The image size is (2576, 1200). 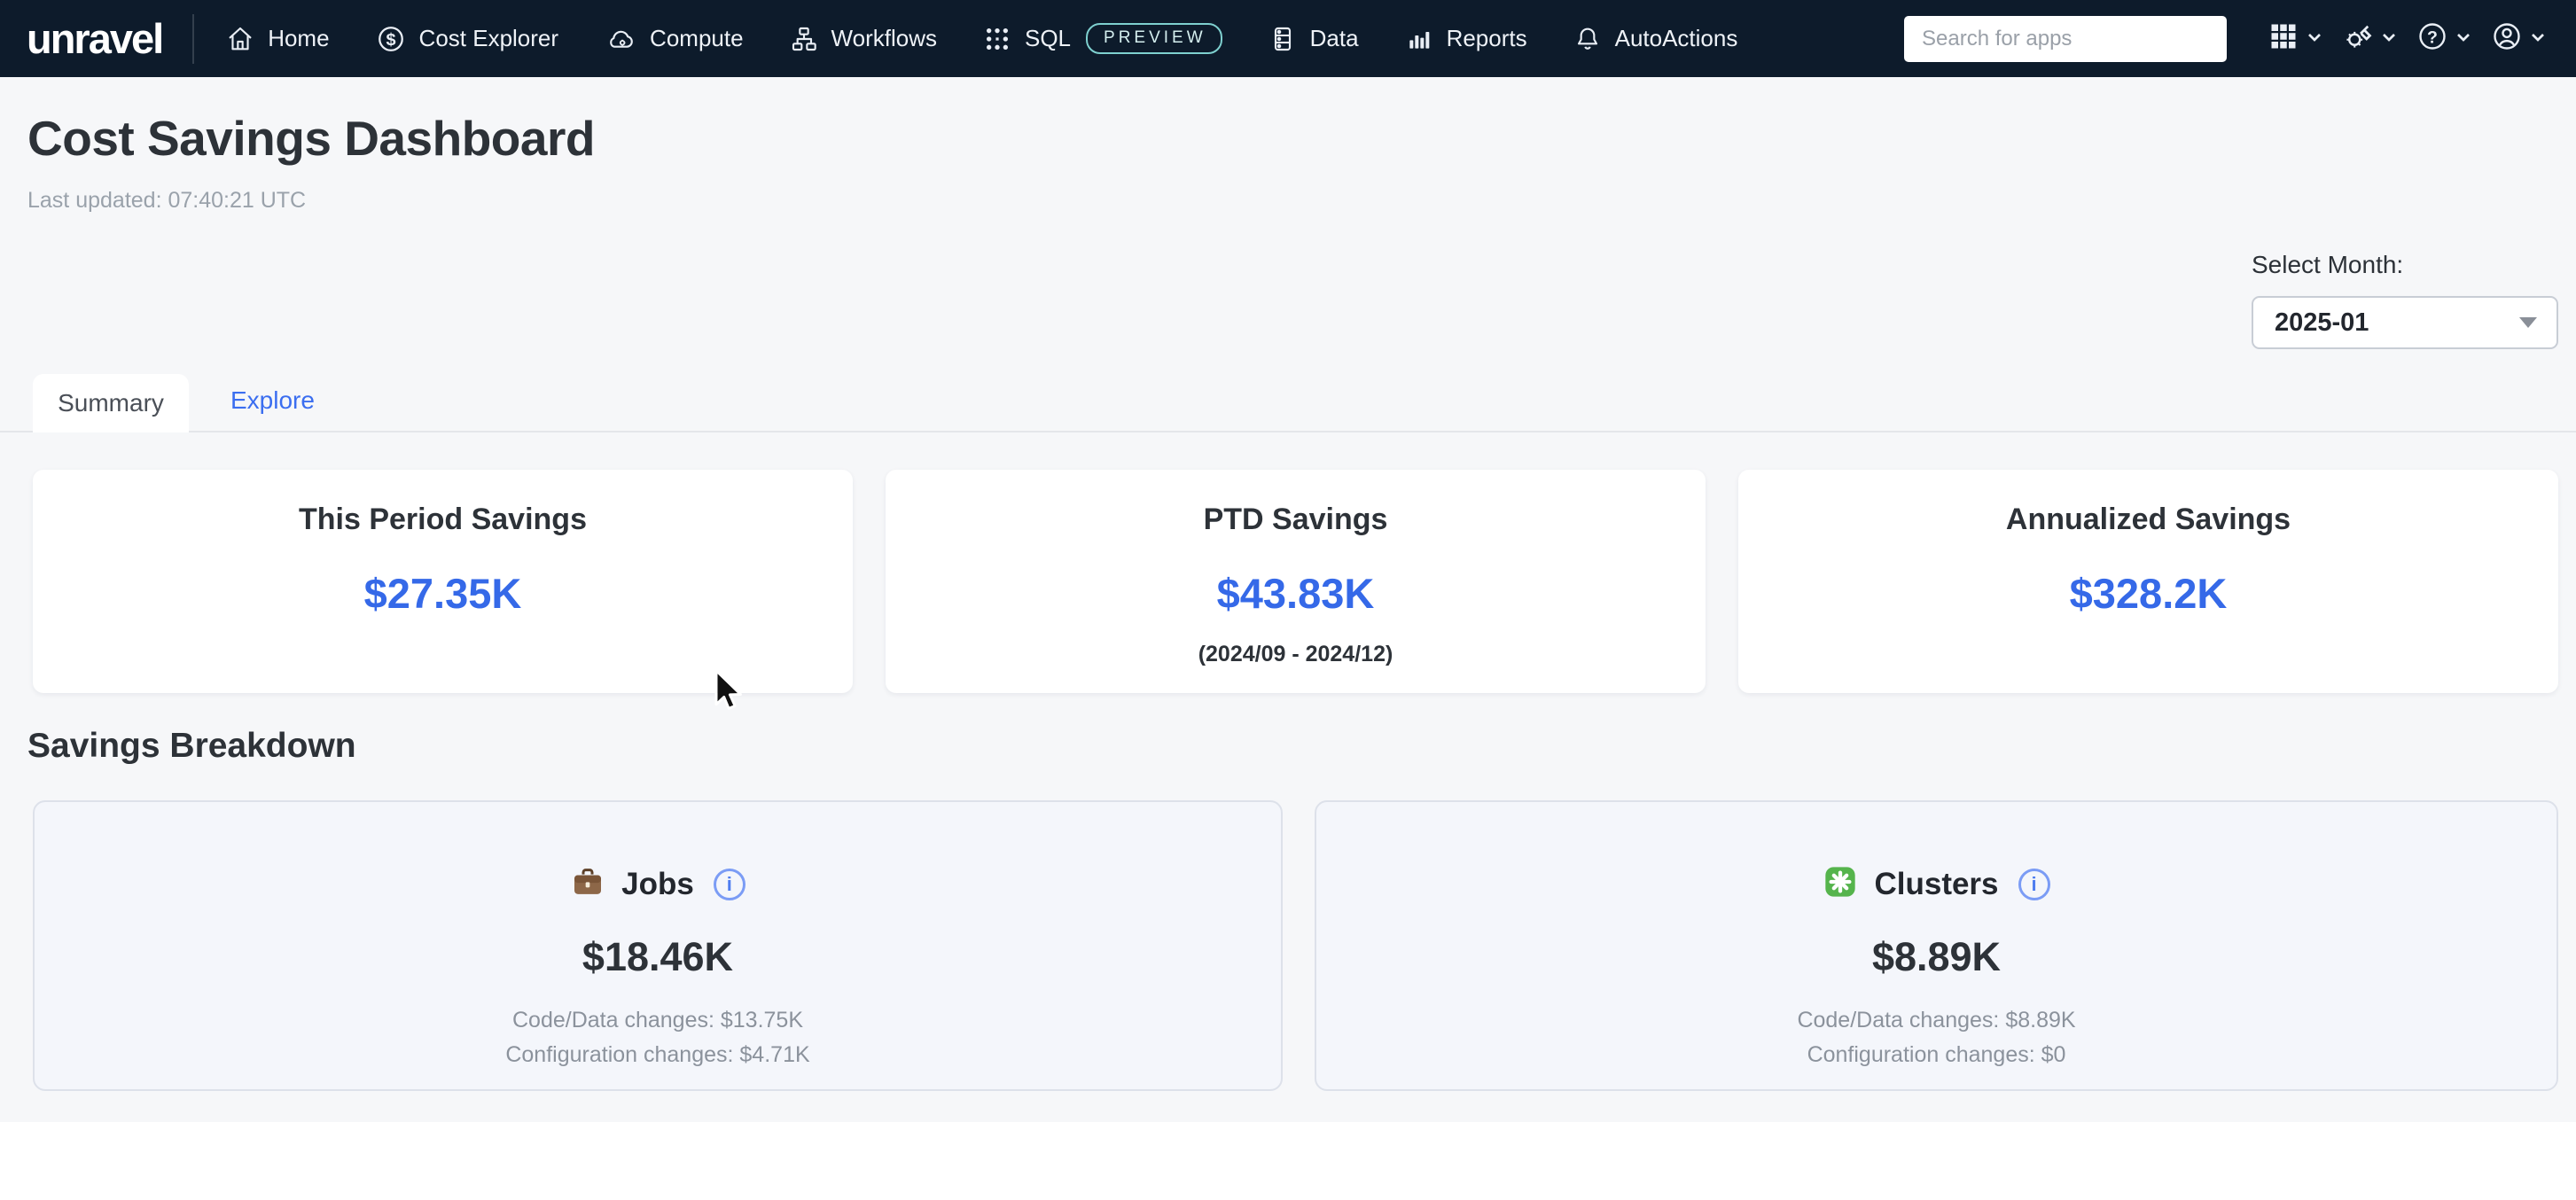 I want to click on card-value: $27.35K, so click(x=442, y=593).